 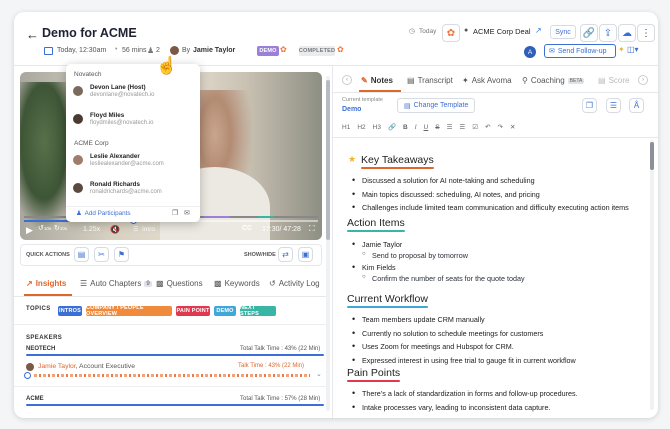 What do you see at coordinates (60, 228) in the screenshot?
I see `forward-icon: ↻10s` at bounding box center [60, 228].